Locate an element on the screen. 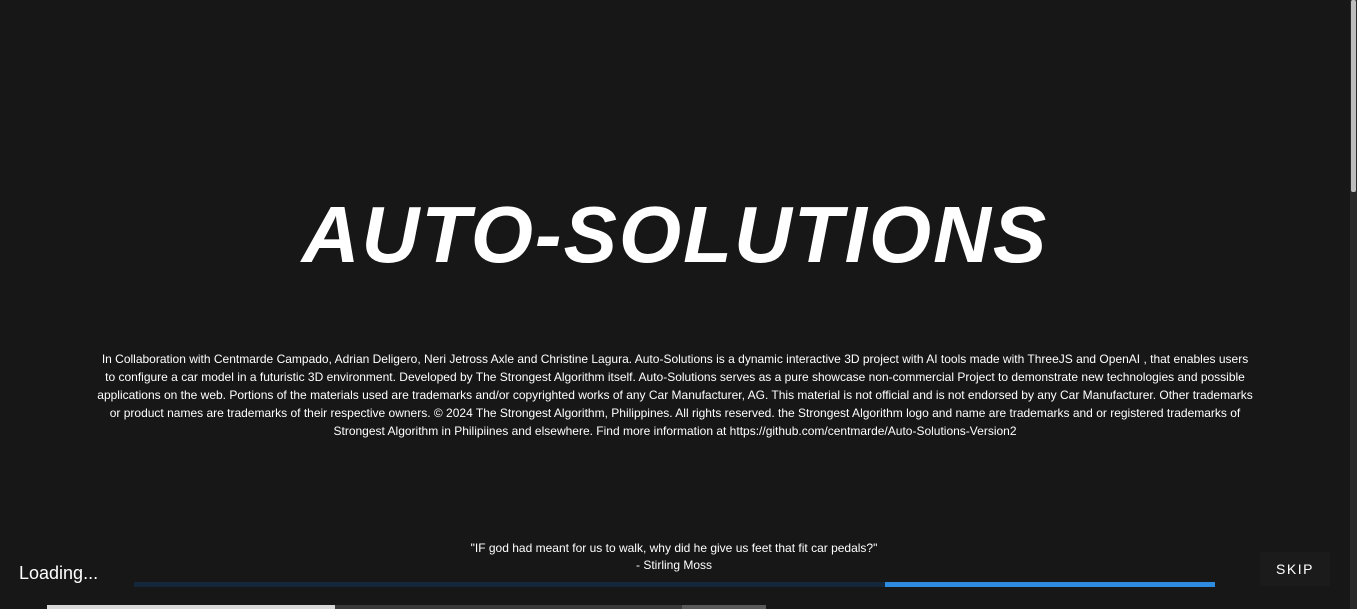  vertical-scrollbar is located at coordinates (1353, 304).